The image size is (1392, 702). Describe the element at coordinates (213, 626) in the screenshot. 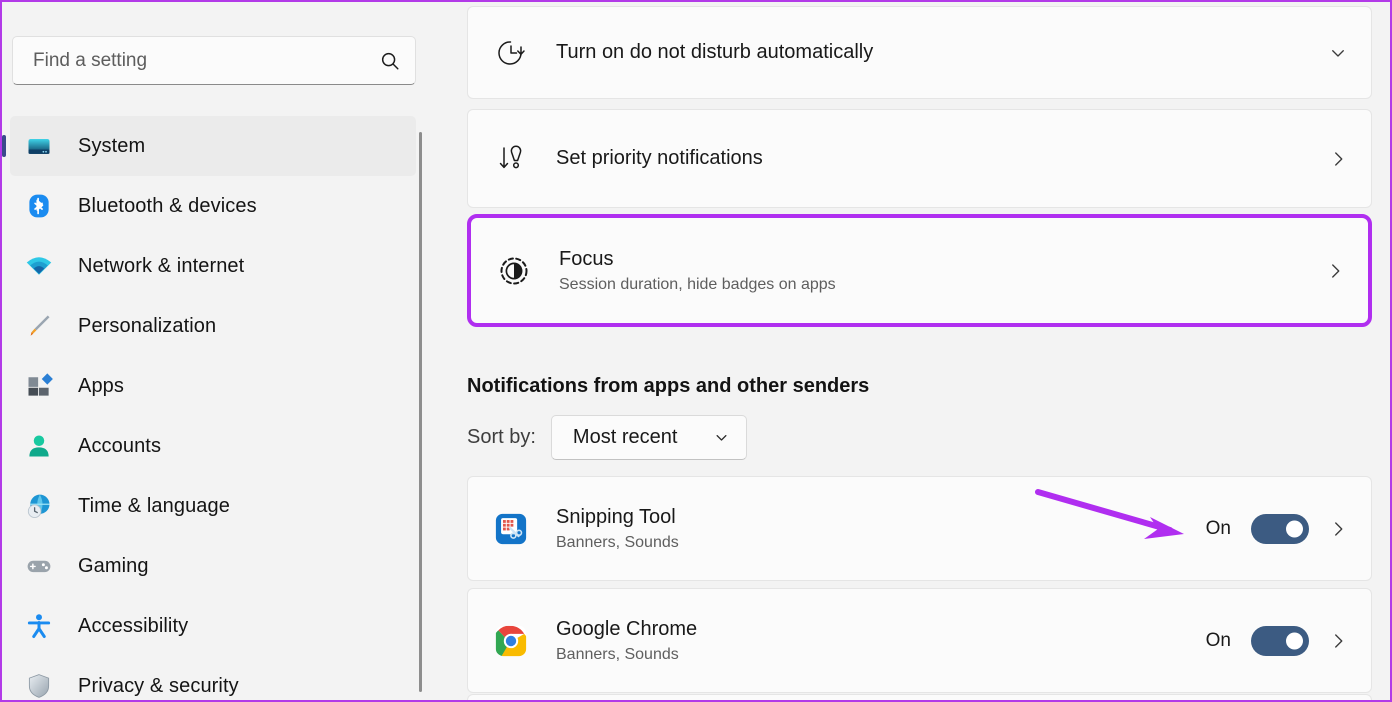

I see `sidebar-item-accessibility: Accessibility` at that location.